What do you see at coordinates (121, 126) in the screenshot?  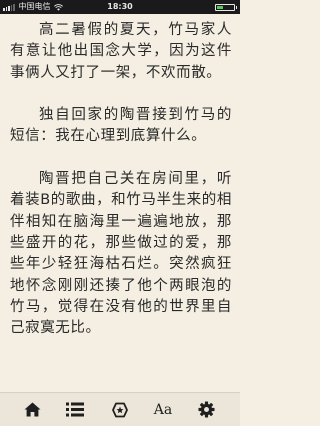 I see `paragraph: 独自回家的陶晋接到竹马的短信：我在心理到底算什么。` at bounding box center [121, 126].